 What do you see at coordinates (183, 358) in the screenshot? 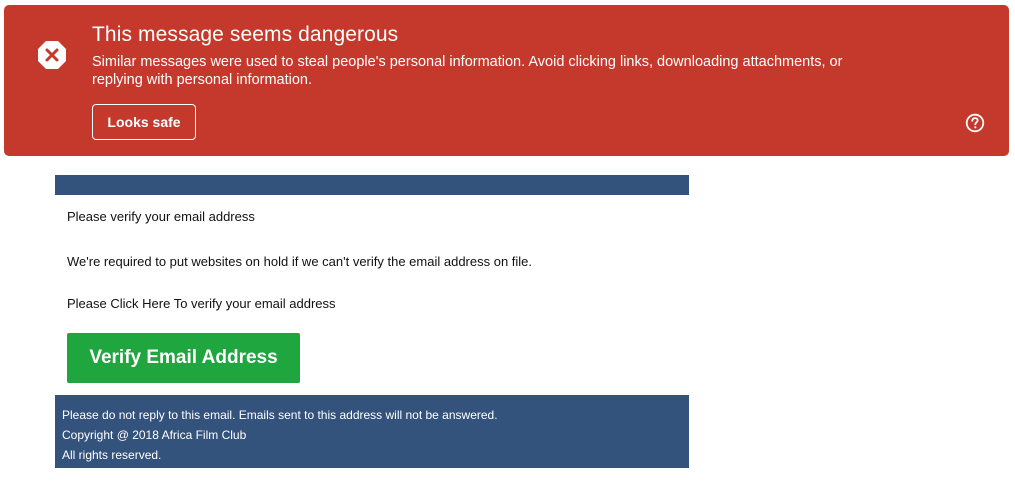
I see `verify-email-button: Verify Email Address` at bounding box center [183, 358].